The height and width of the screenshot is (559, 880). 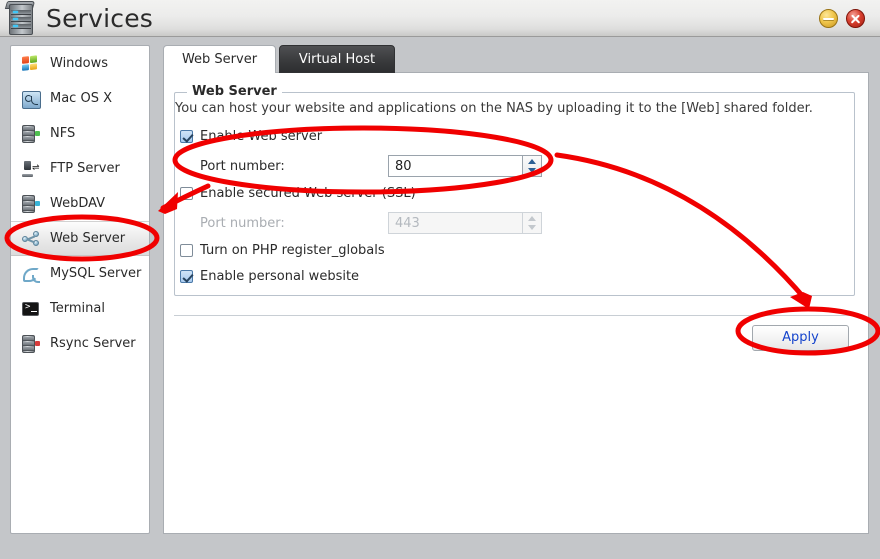 I want to click on php-register-globals-checkbox, so click(x=186, y=250).